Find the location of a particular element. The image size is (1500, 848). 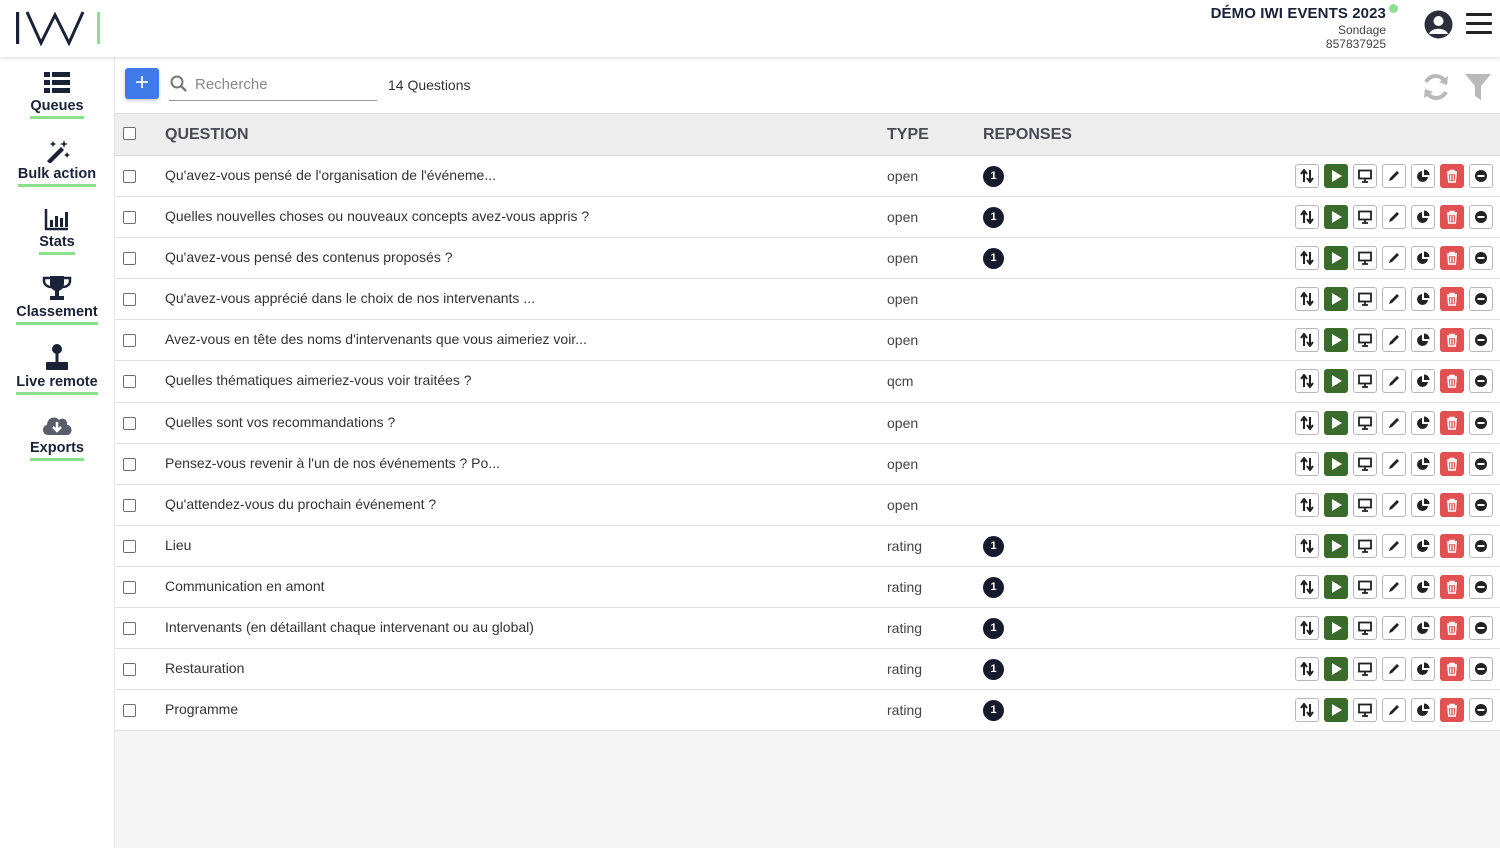

table-row: Programme rating 1 is located at coordinates (807, 711).